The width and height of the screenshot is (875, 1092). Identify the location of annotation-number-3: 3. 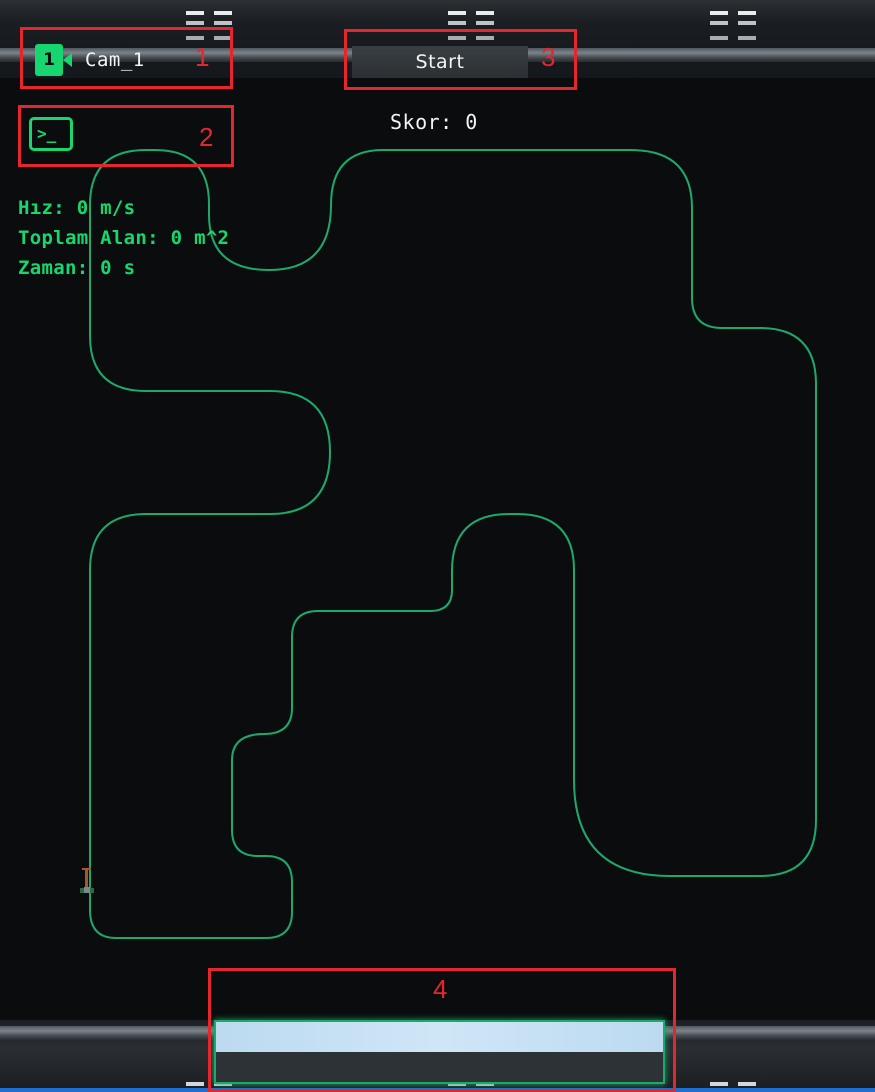
(548, 57).